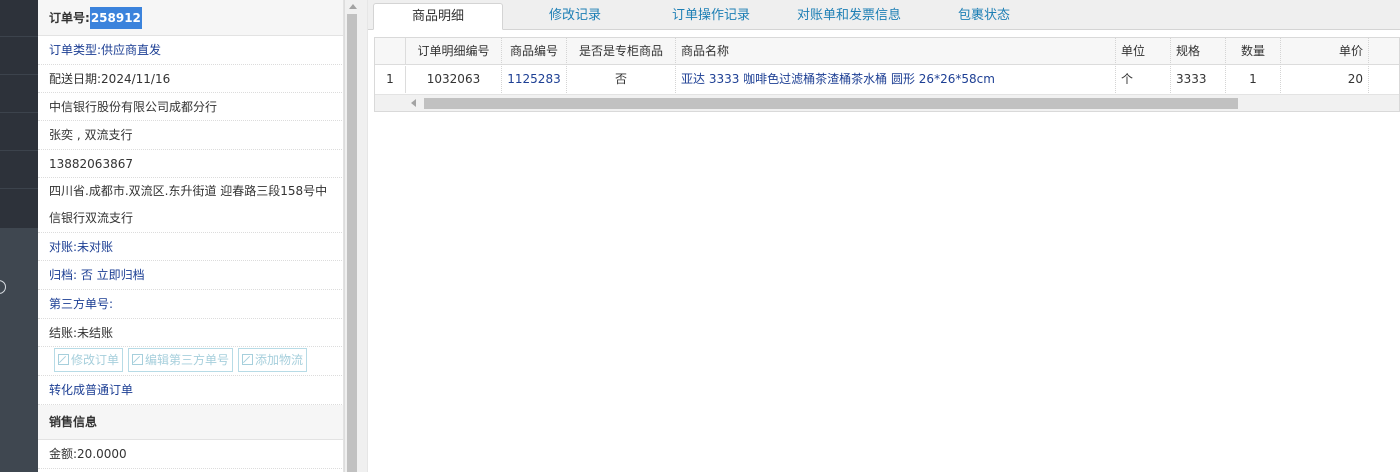 Image resolution: width=1400 pixels, height=472 pixels. What do you see at coordinates (352, 243) in the screenshot?
I see `scrollbar-thumb` at bounding box center [352, 243].